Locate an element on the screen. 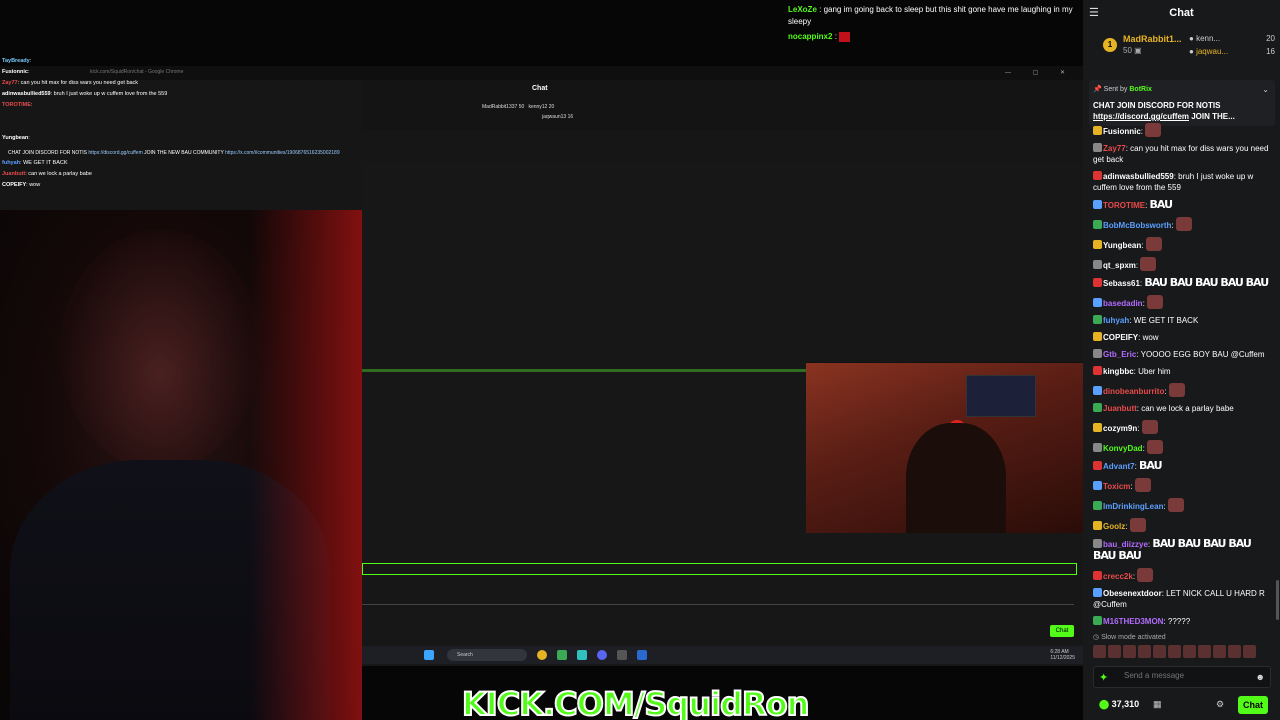 The width and height of the screenshot is (1280, 720). chat-message: COPEIFY: wow is located at coordinates (1184, 337).